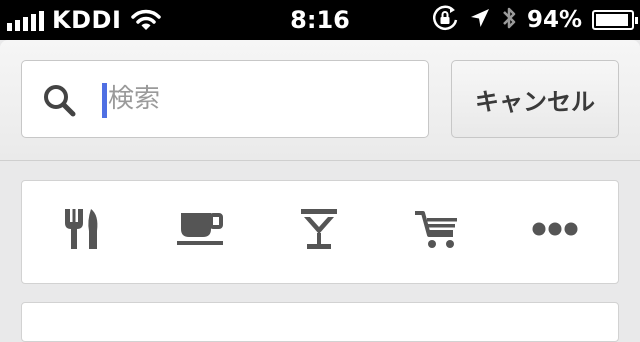 Image resolution: width=640 pixels, height=342 pixels. What do you see at coordinates (60, 103) in the screenshot?
I see `search-icon` at bounding box center [60, 103].